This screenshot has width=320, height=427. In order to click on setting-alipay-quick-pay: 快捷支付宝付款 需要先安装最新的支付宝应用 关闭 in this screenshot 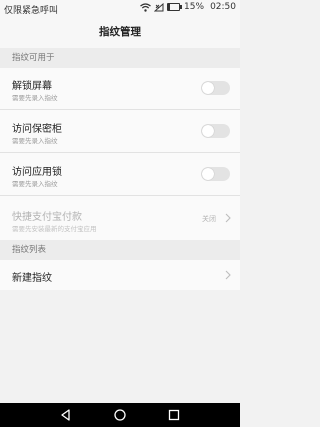, I will do `click(120, 219)`.